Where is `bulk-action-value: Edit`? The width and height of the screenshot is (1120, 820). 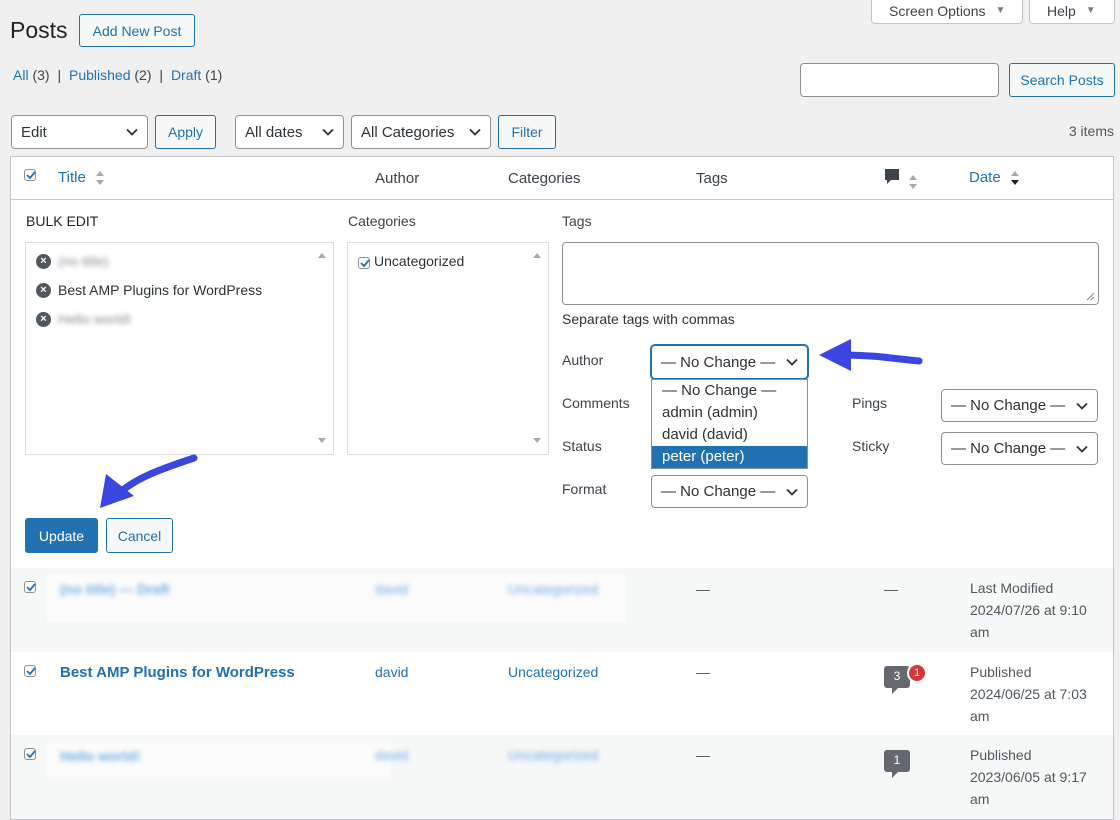 bulk-action-value: Edit is located at coordinates (34, 132).